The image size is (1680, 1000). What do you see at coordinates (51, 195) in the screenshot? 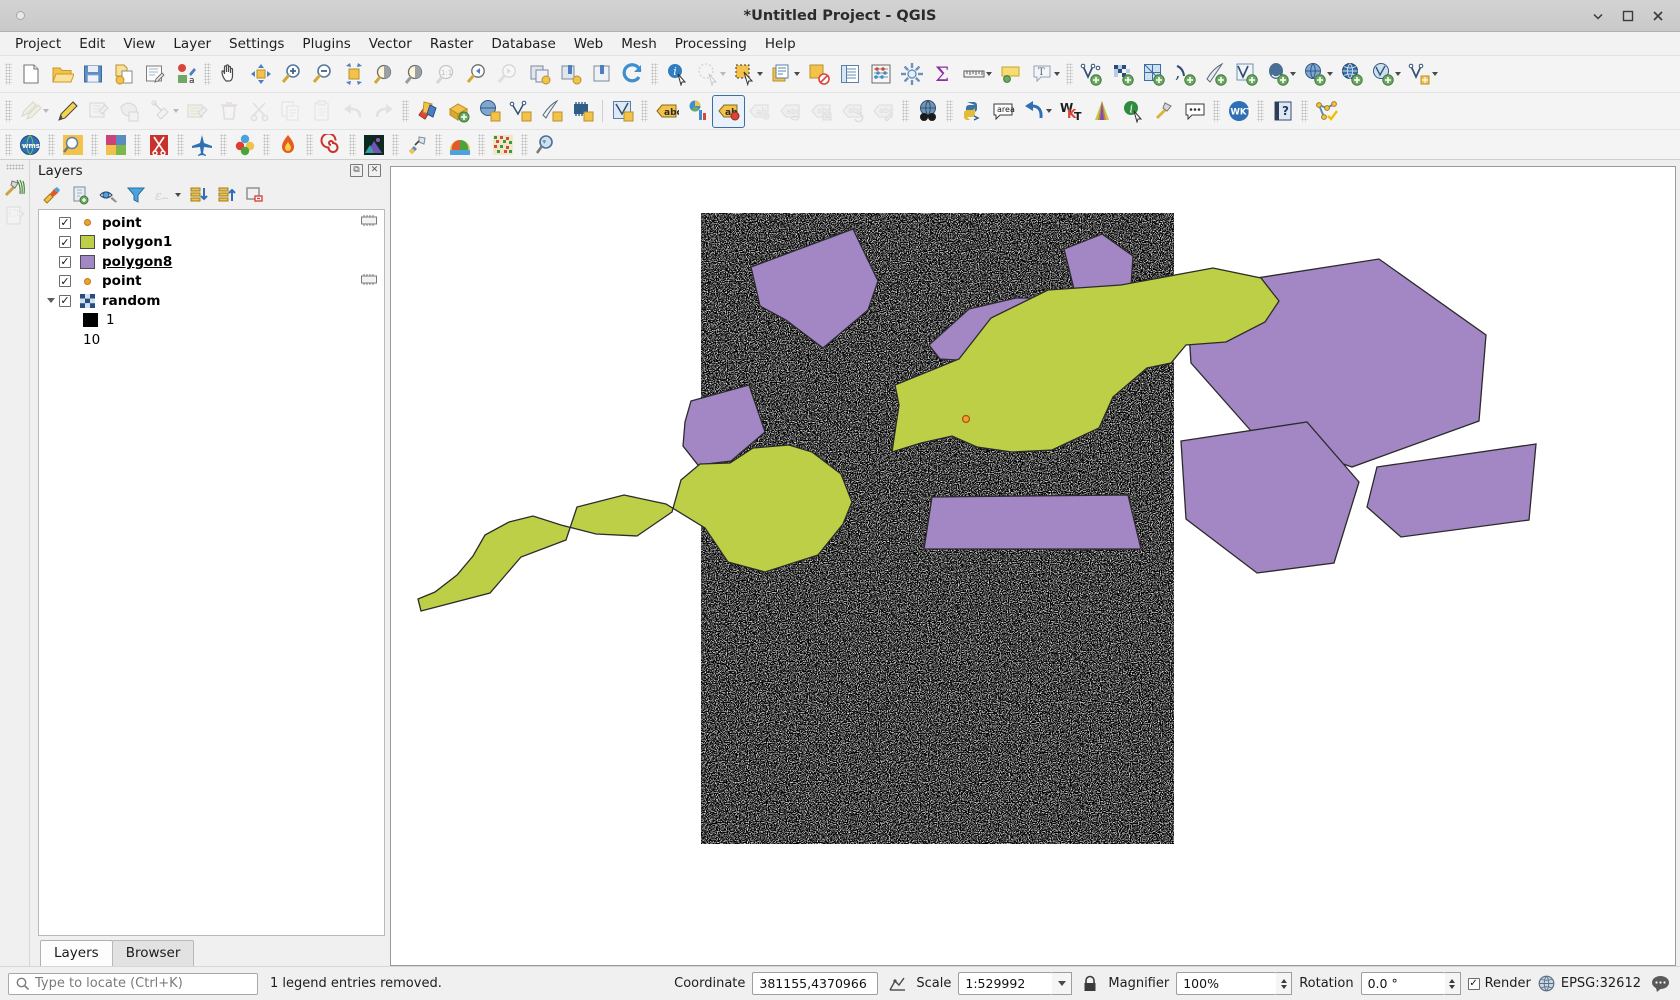
I see `open-layer-styling-panel-icon` at bounding box center [51, 195].